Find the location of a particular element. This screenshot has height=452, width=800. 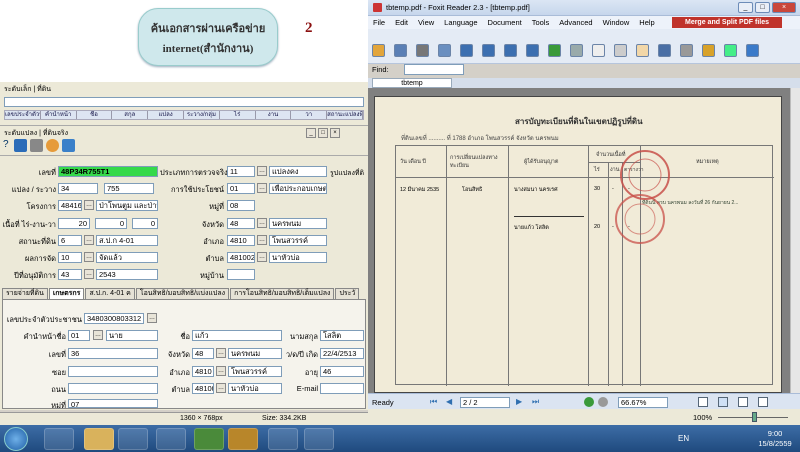

menu-tools: Tools is located at coordinates (541, 22).